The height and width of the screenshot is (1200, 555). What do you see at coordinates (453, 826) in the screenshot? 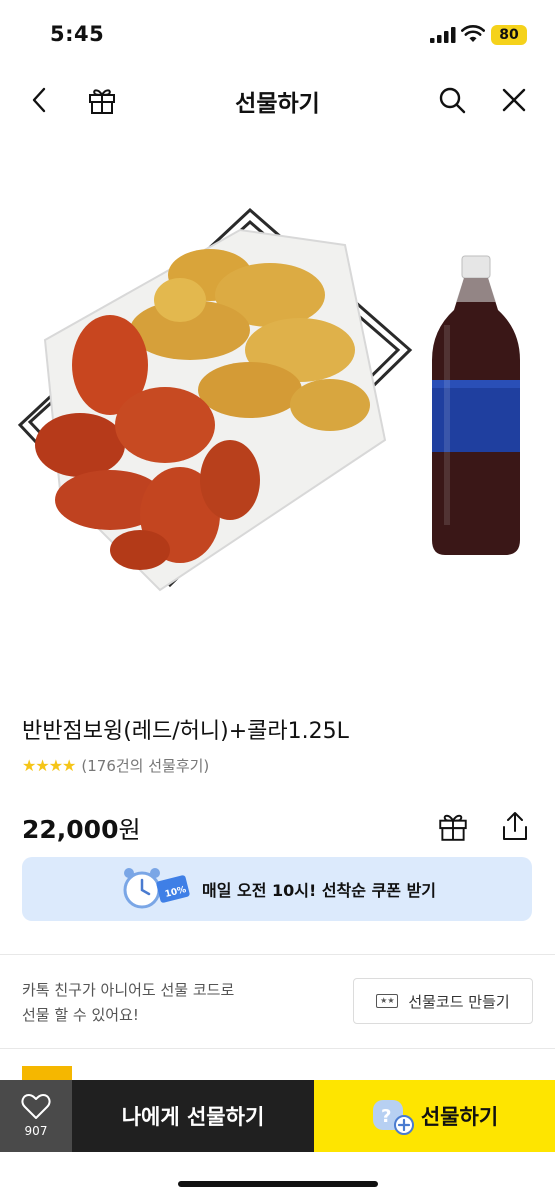
I see `wish-gift-icon` at bounding box center [453, 826].